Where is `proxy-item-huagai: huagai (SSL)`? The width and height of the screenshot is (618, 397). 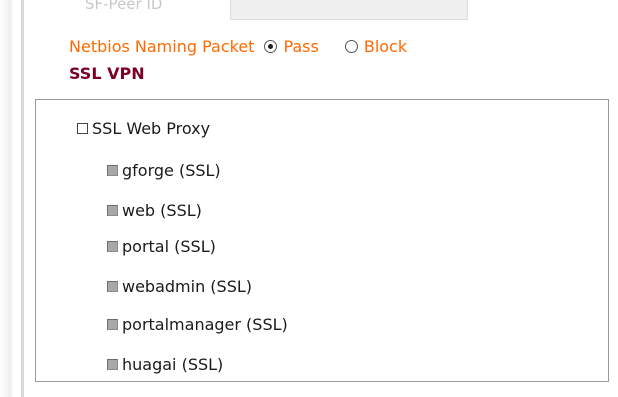 proxy-item-huagai: huagai (SSL) is located at coordinates (165, 364).